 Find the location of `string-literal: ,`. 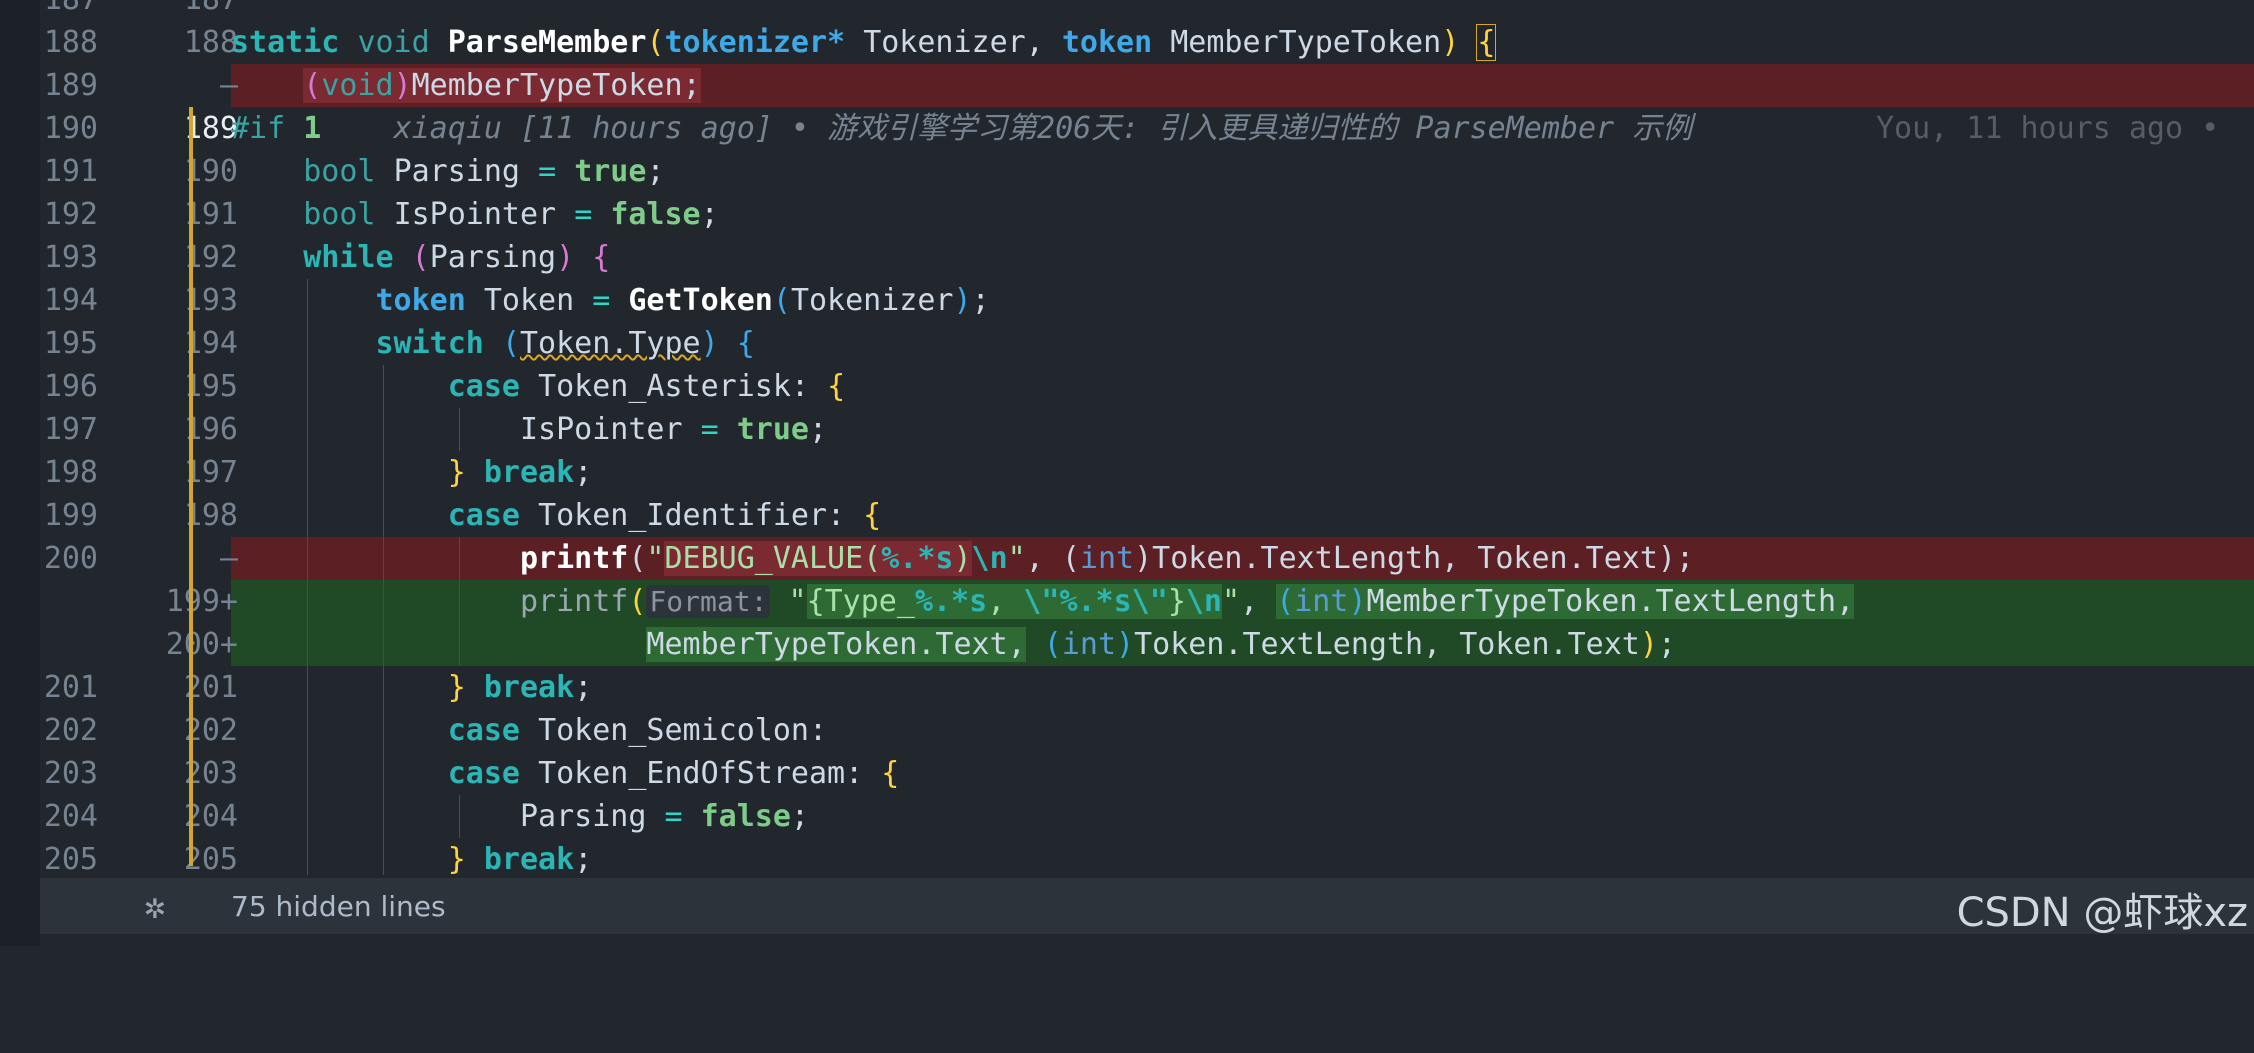

string-literal: , is located at coordinates (1005, 601).